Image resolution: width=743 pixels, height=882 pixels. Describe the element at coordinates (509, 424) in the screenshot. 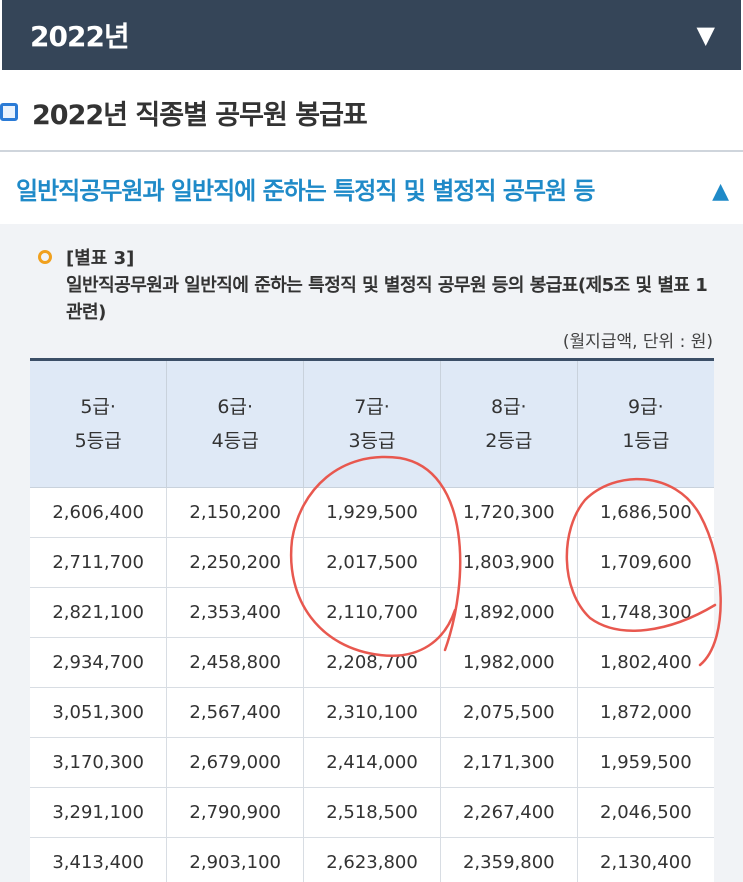

I see `column-header: 8급· 2등급` at that location.